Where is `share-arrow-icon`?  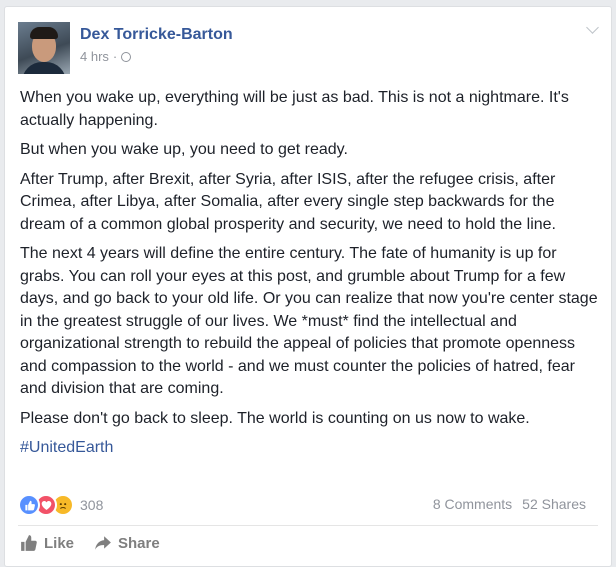
share-arrow-icon is located at coordinates (103, 543).